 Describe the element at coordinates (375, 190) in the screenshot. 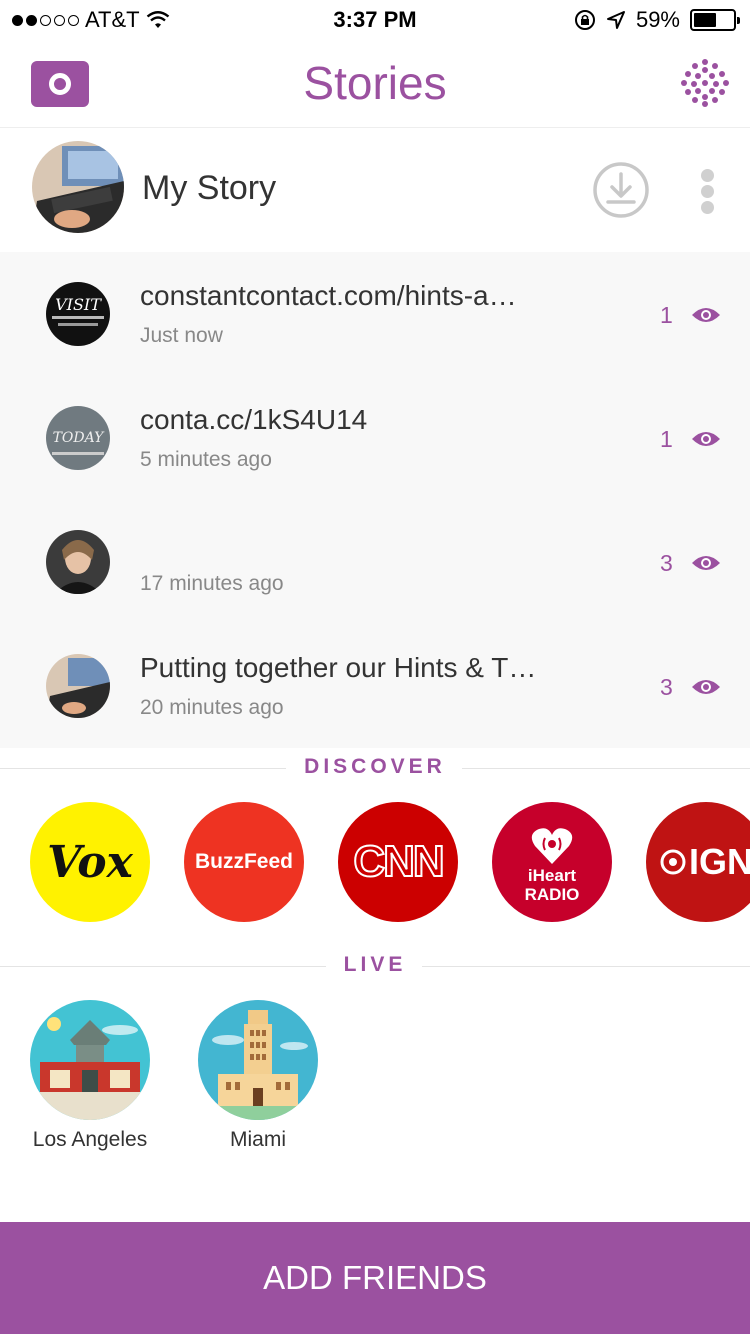

I see `my-story-row: My Story` at that location.